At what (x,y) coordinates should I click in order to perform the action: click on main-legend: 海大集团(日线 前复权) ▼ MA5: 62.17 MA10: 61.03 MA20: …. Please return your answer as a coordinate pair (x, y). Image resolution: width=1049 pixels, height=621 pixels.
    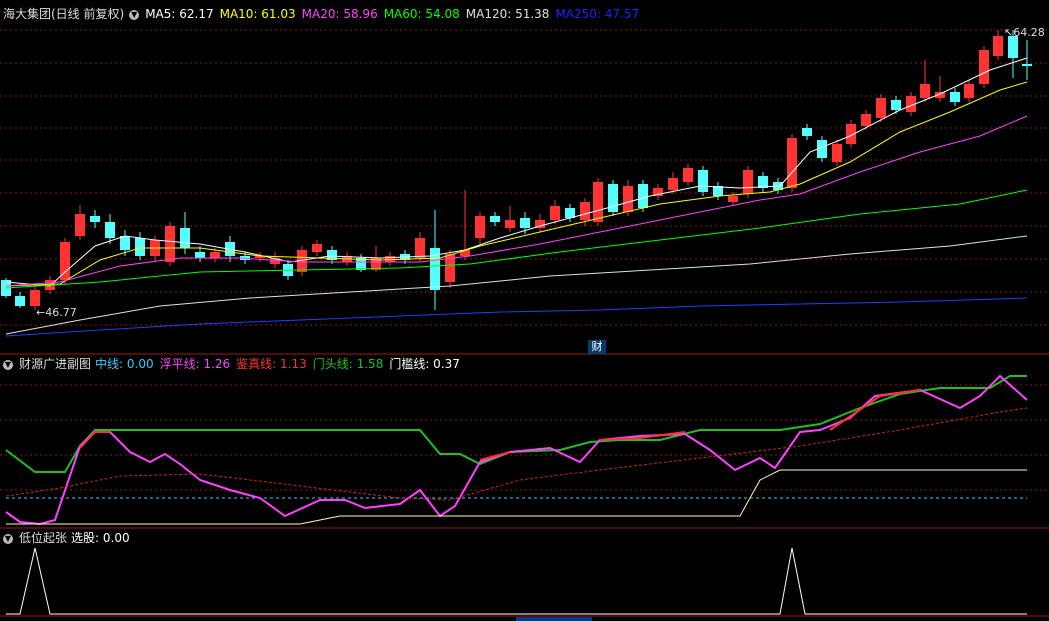
    Looking at the image, I should click on (325, 14).